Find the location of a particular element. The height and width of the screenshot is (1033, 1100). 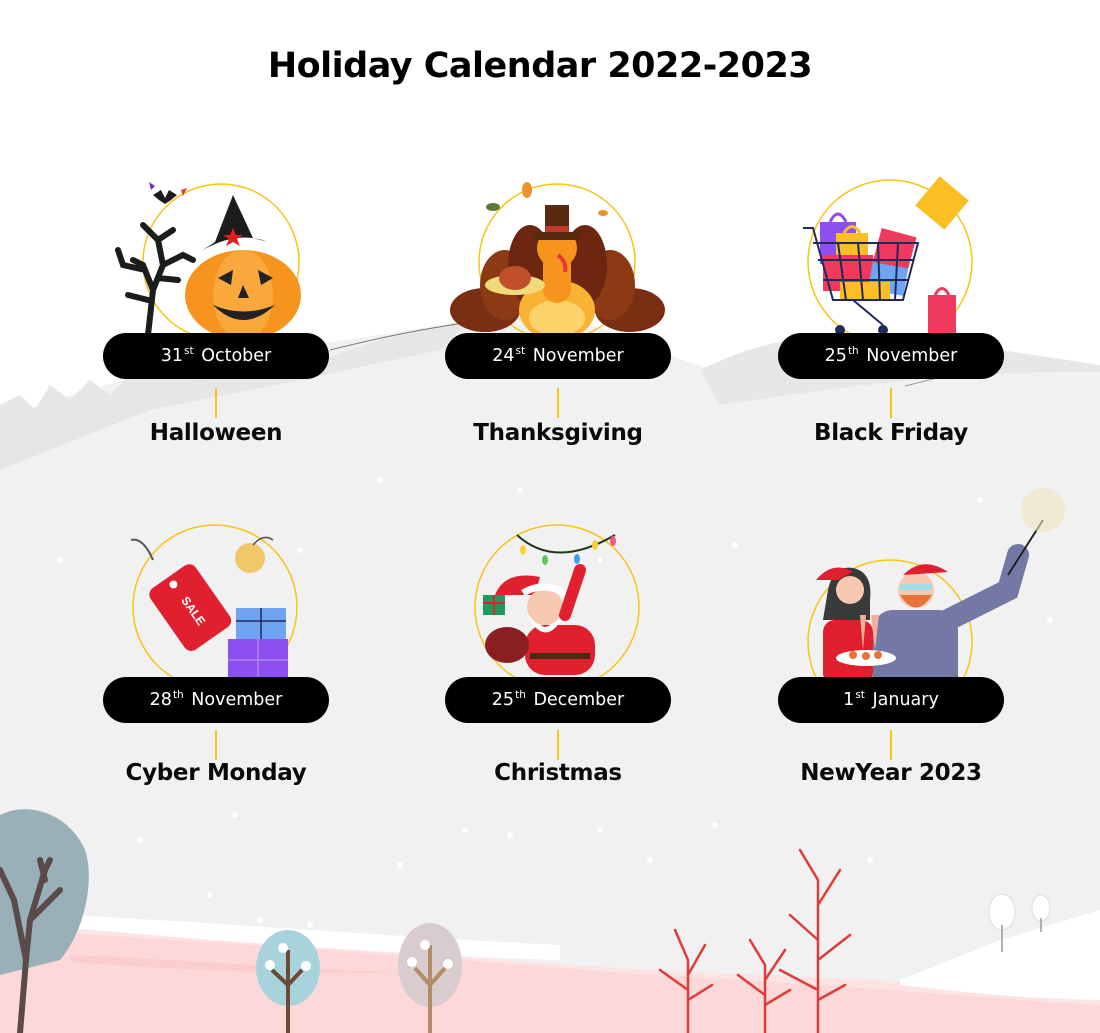

date-pill: 24st November is located at coordinates (558, 356).